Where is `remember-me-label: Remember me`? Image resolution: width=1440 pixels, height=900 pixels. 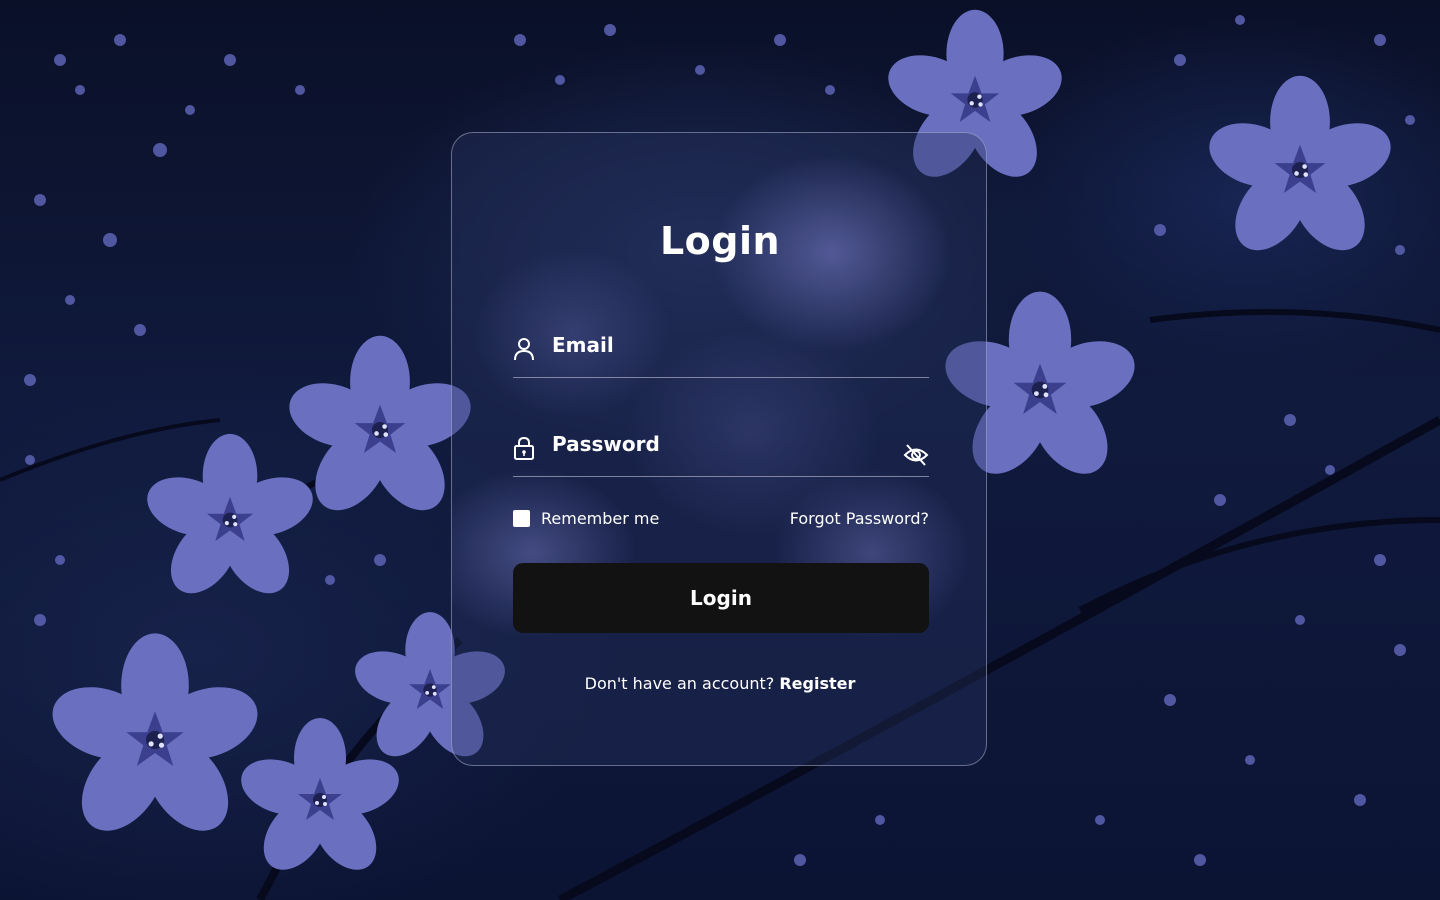 remember-me-label: Remember me is located at coordinates (600, 519).